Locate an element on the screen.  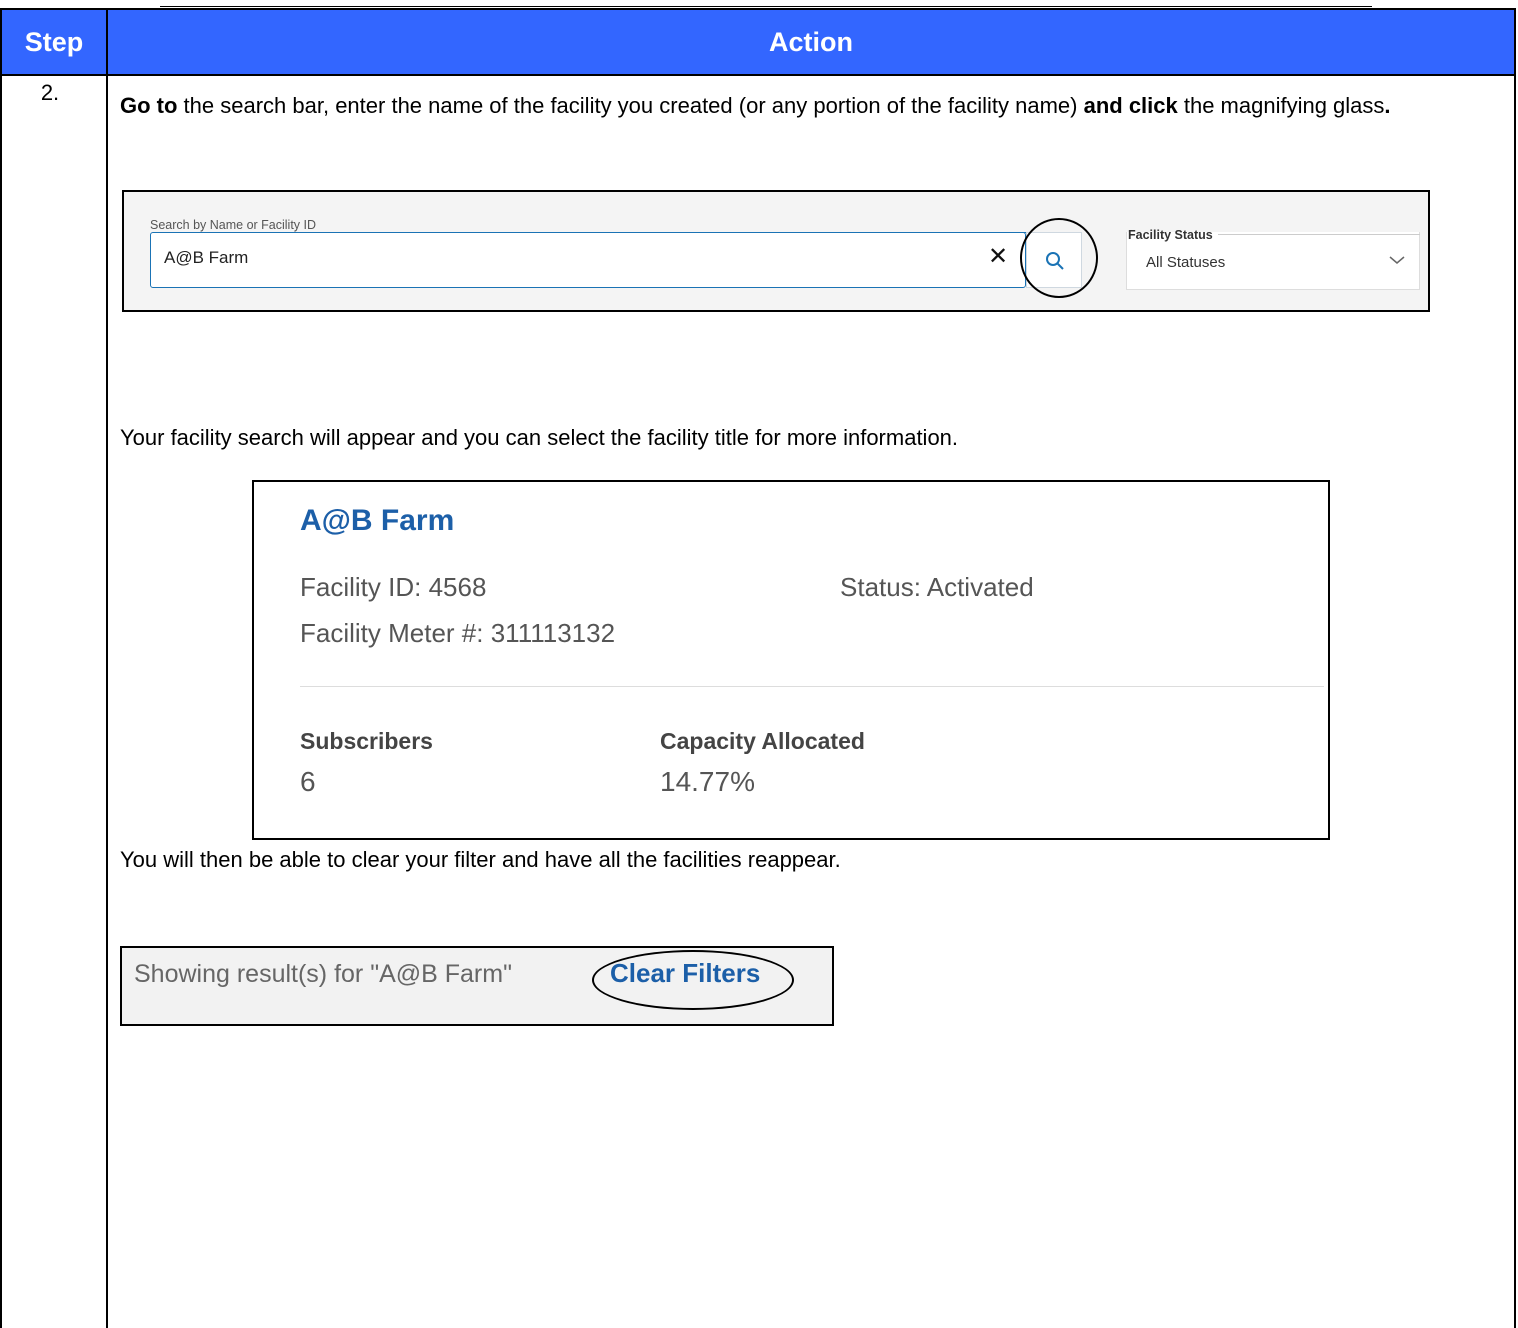
chevron-down-icon is located at coordinates (1397, 260).